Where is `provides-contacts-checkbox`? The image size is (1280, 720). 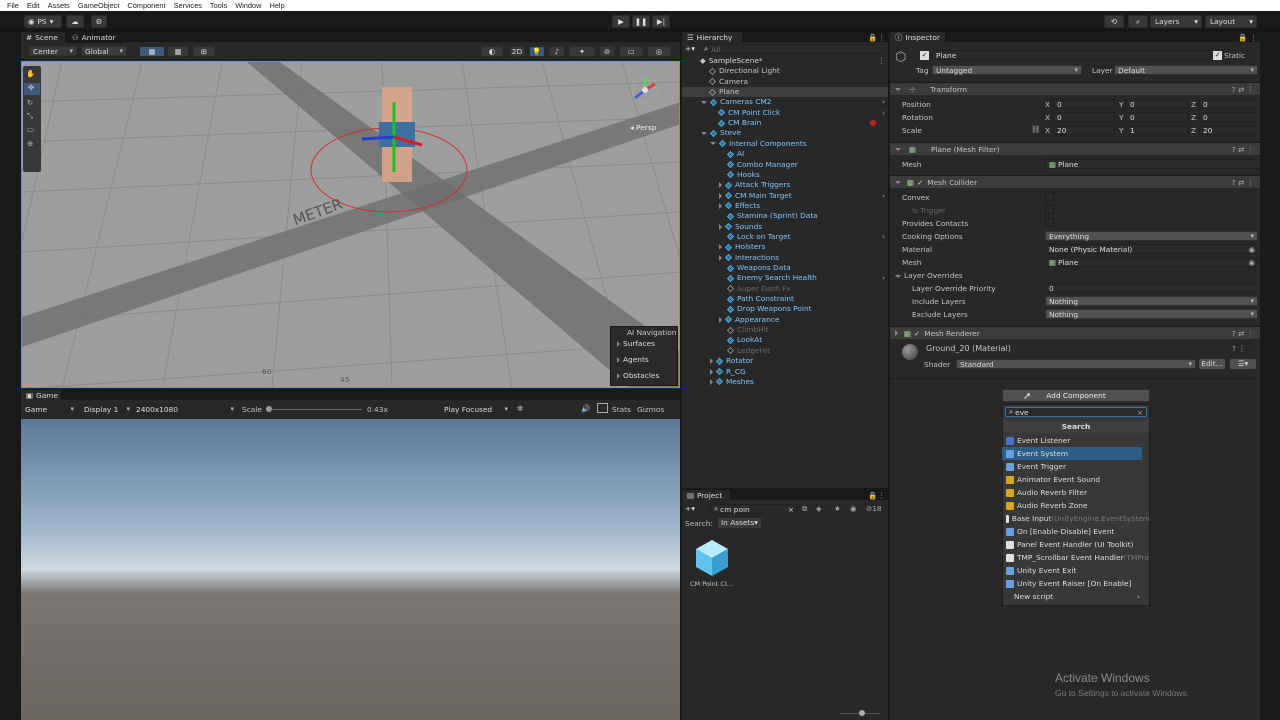 provides-contacts-checkbox is located at coordinates (1049, 222).